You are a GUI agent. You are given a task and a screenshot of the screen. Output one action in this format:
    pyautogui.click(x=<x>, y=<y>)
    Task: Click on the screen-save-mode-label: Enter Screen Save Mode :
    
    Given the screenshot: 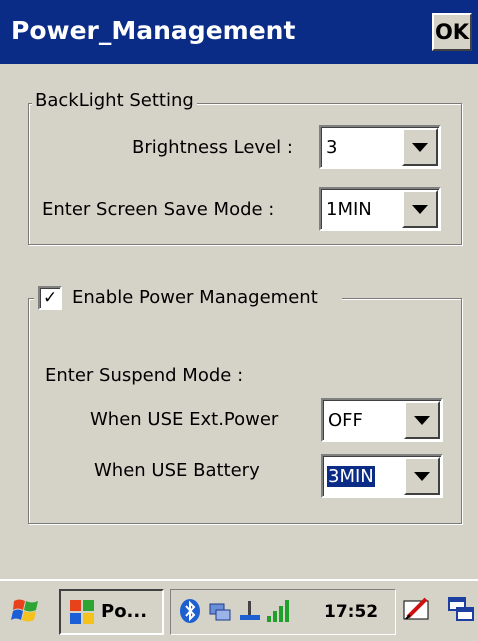 What is the action you would take?
    pyautogui.click(x=158, y=209)
    